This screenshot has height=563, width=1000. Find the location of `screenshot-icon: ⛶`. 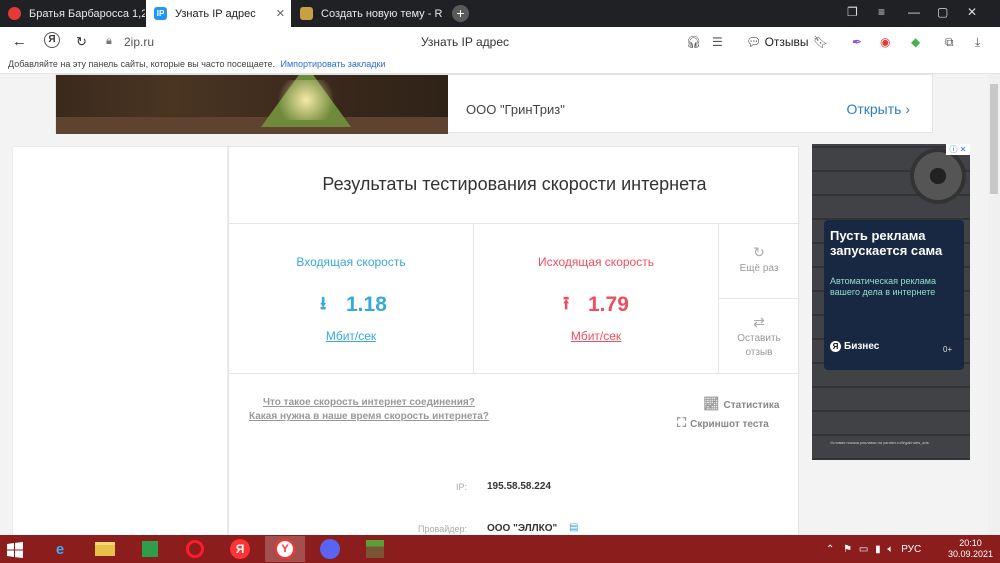

screenshot-icon: ⛶ is located at coordinates (682, 422).